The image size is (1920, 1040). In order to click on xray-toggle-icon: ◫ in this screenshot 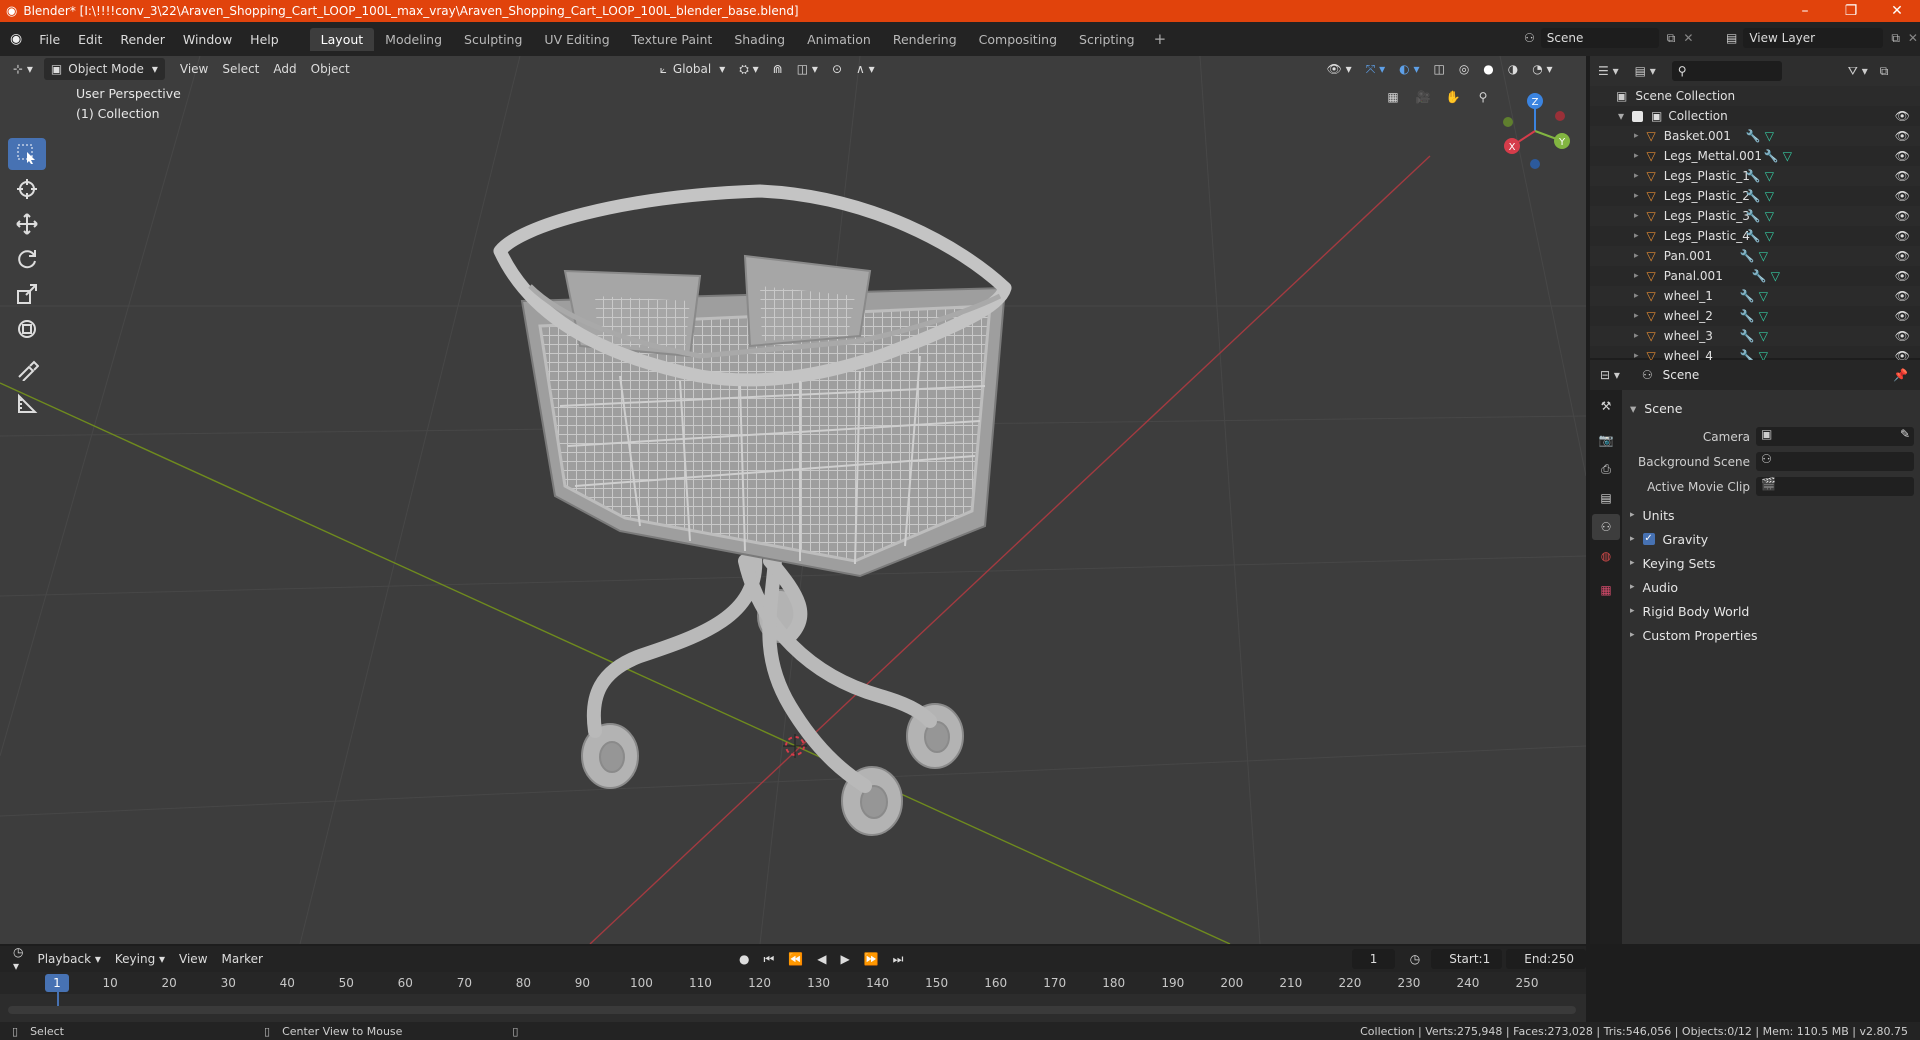, I will do `click(1438, 69)`.